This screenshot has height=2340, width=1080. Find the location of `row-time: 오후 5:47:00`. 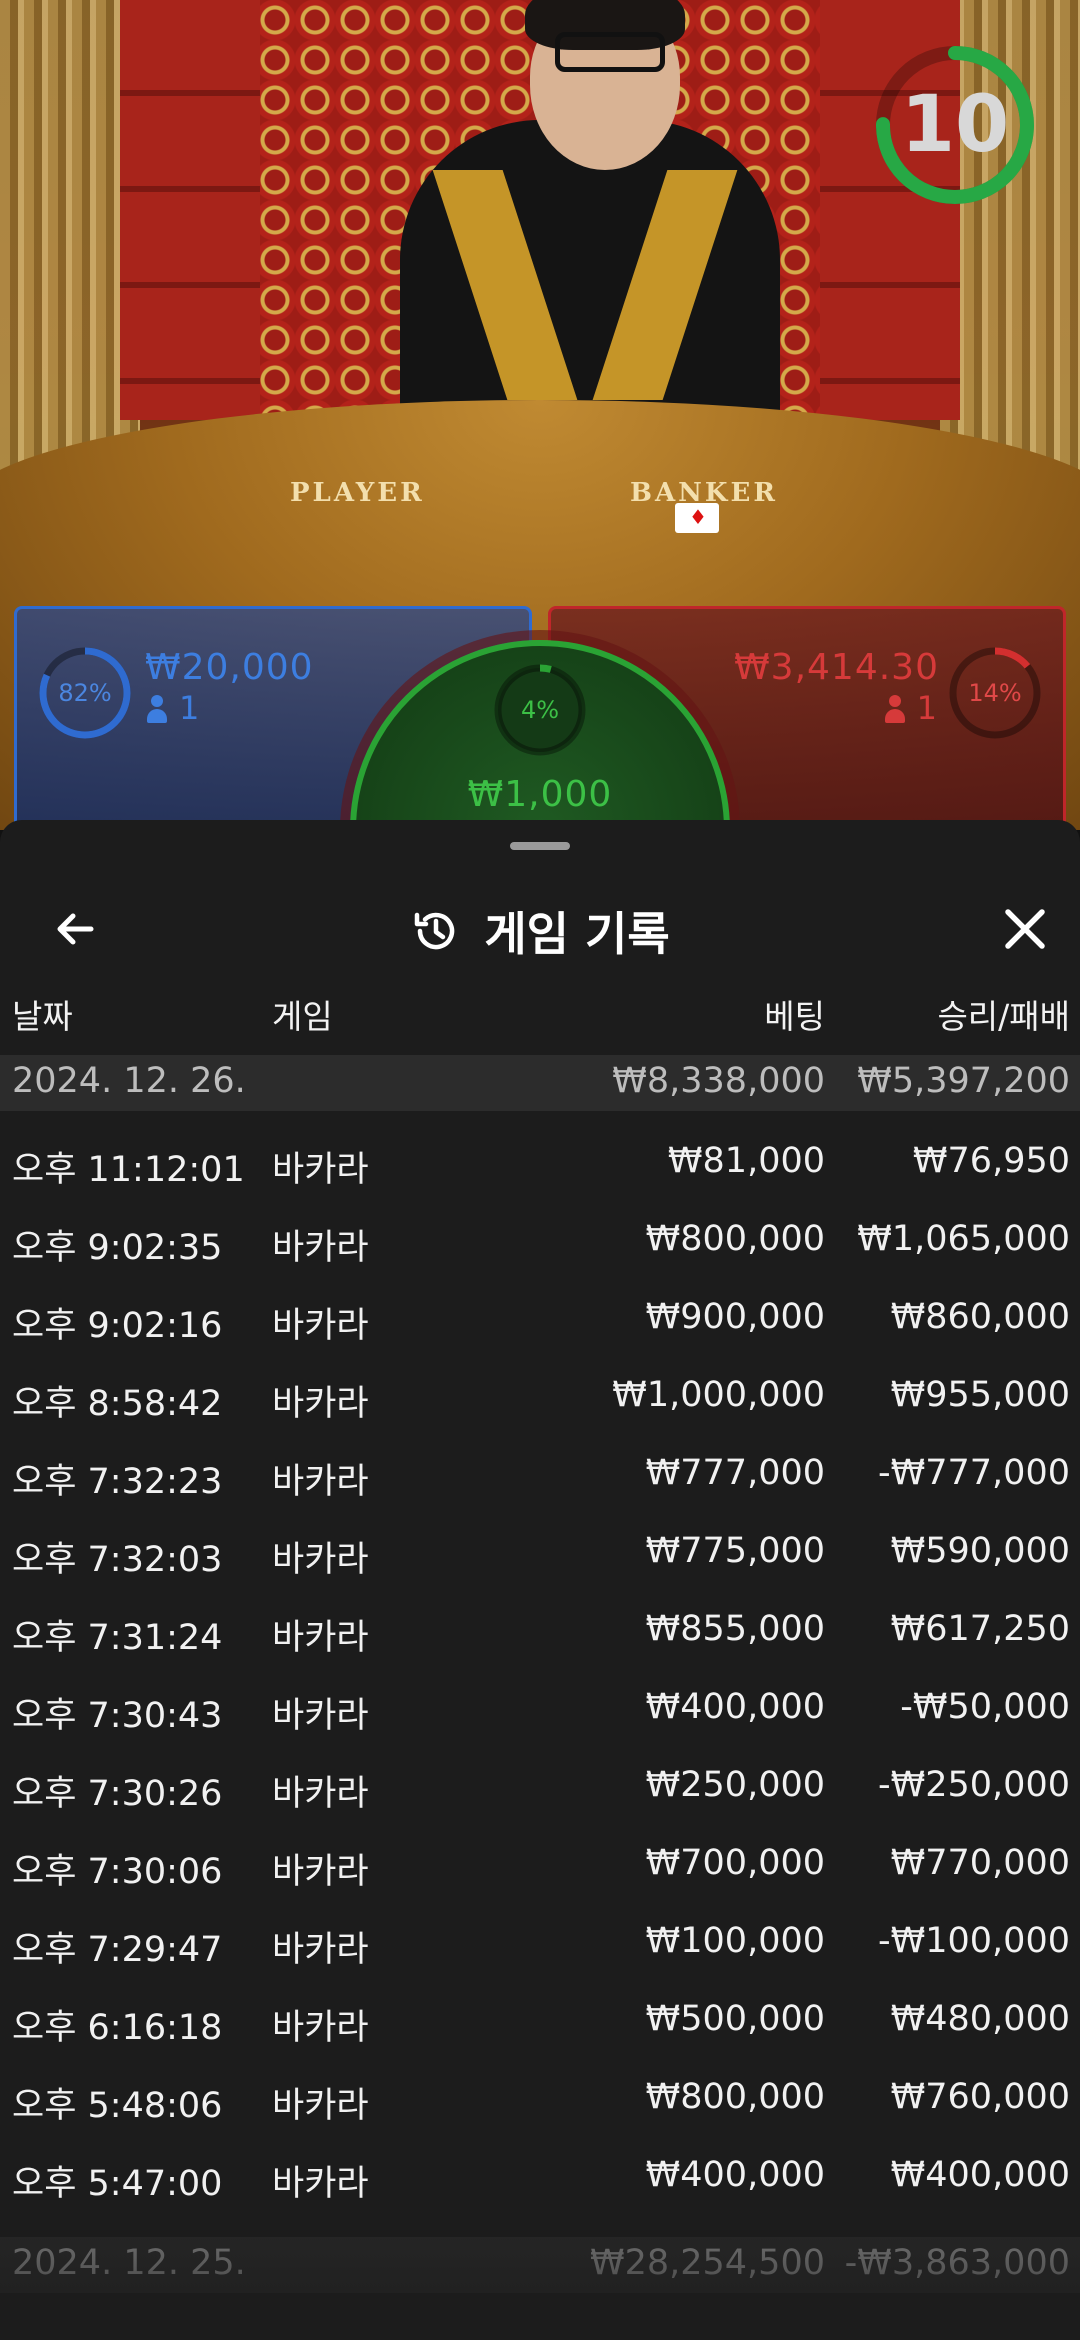

row-time: 오후 5:47:00 is located at coordinates (117, 2184).